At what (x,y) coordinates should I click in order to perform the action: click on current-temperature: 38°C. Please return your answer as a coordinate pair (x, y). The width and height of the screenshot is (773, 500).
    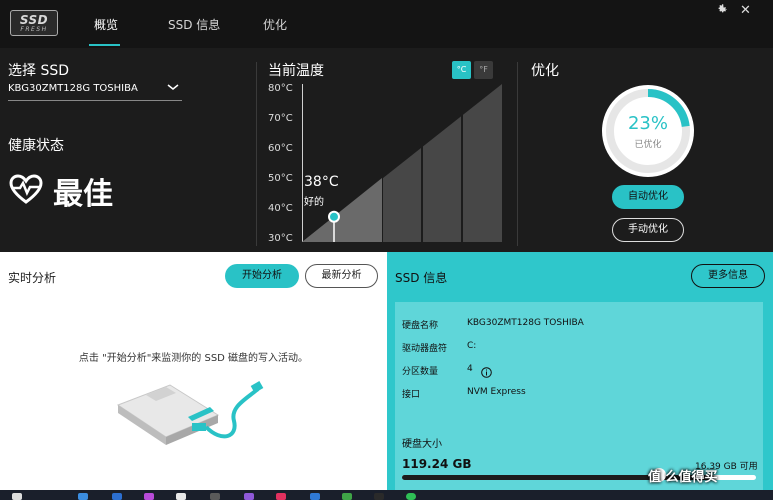
    Looking at the image, I should click on (321, 182).